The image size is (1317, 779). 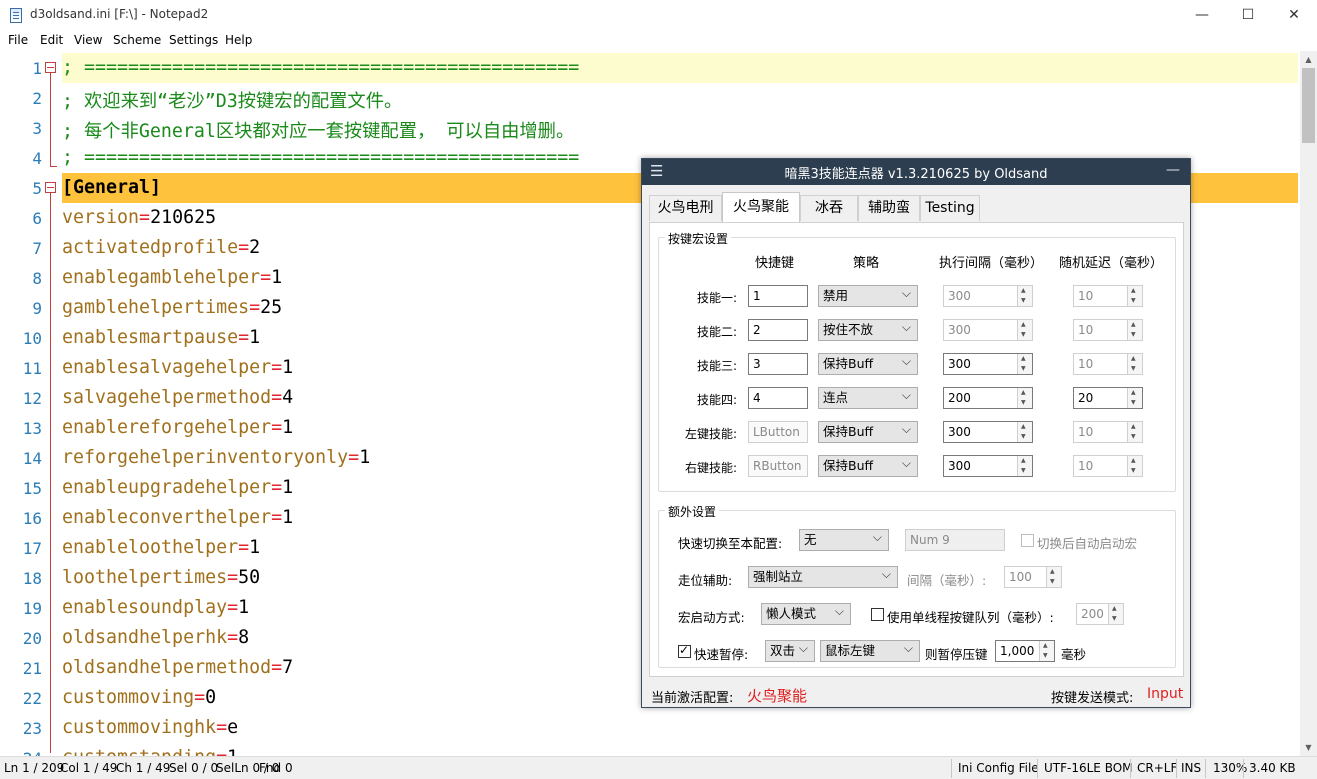 What do you see at coordinates (51, 40) in the screenshot?
I see `menu-edit: Edit` at bounding box center [51, 40].